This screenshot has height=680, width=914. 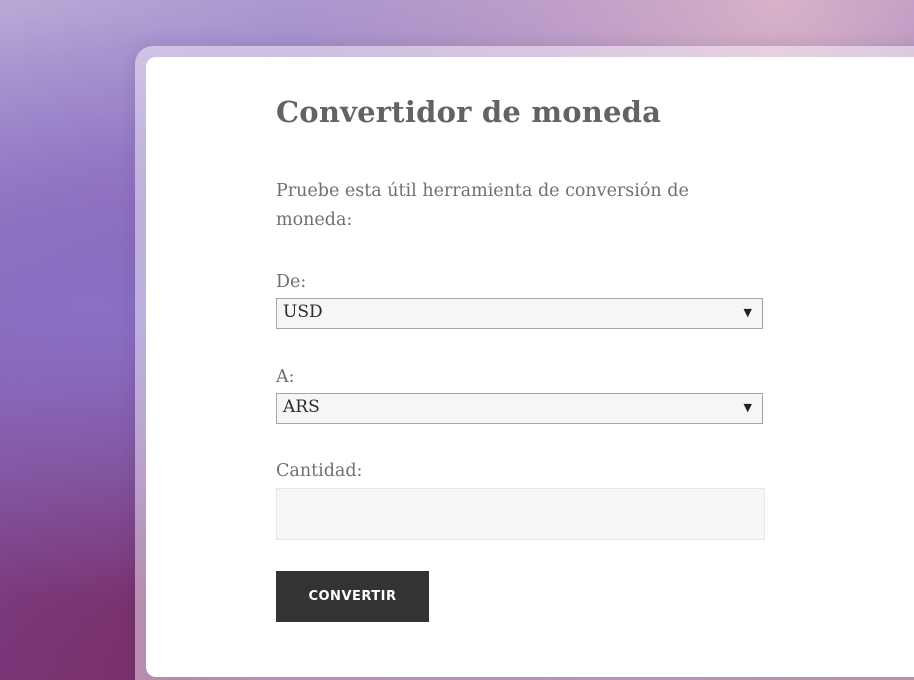 I want to click on amount-input, so click(x=520, y=514).